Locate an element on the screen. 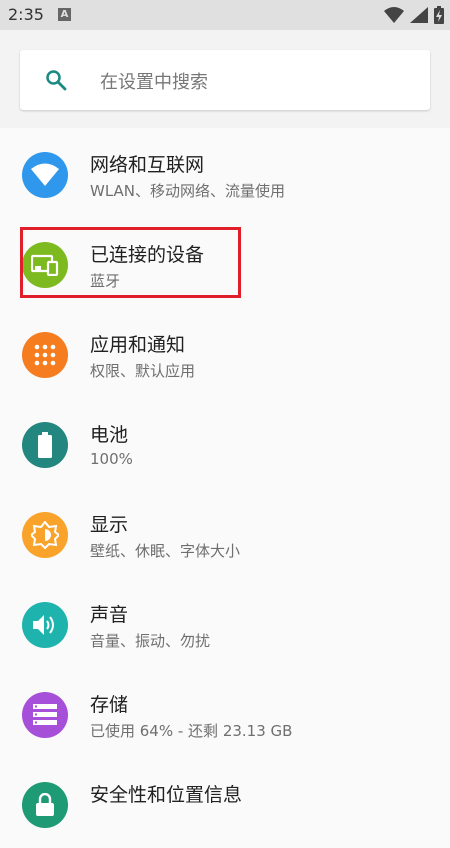  item-subtitle: 权限、默认应用 is located at coordinates (143, 371).